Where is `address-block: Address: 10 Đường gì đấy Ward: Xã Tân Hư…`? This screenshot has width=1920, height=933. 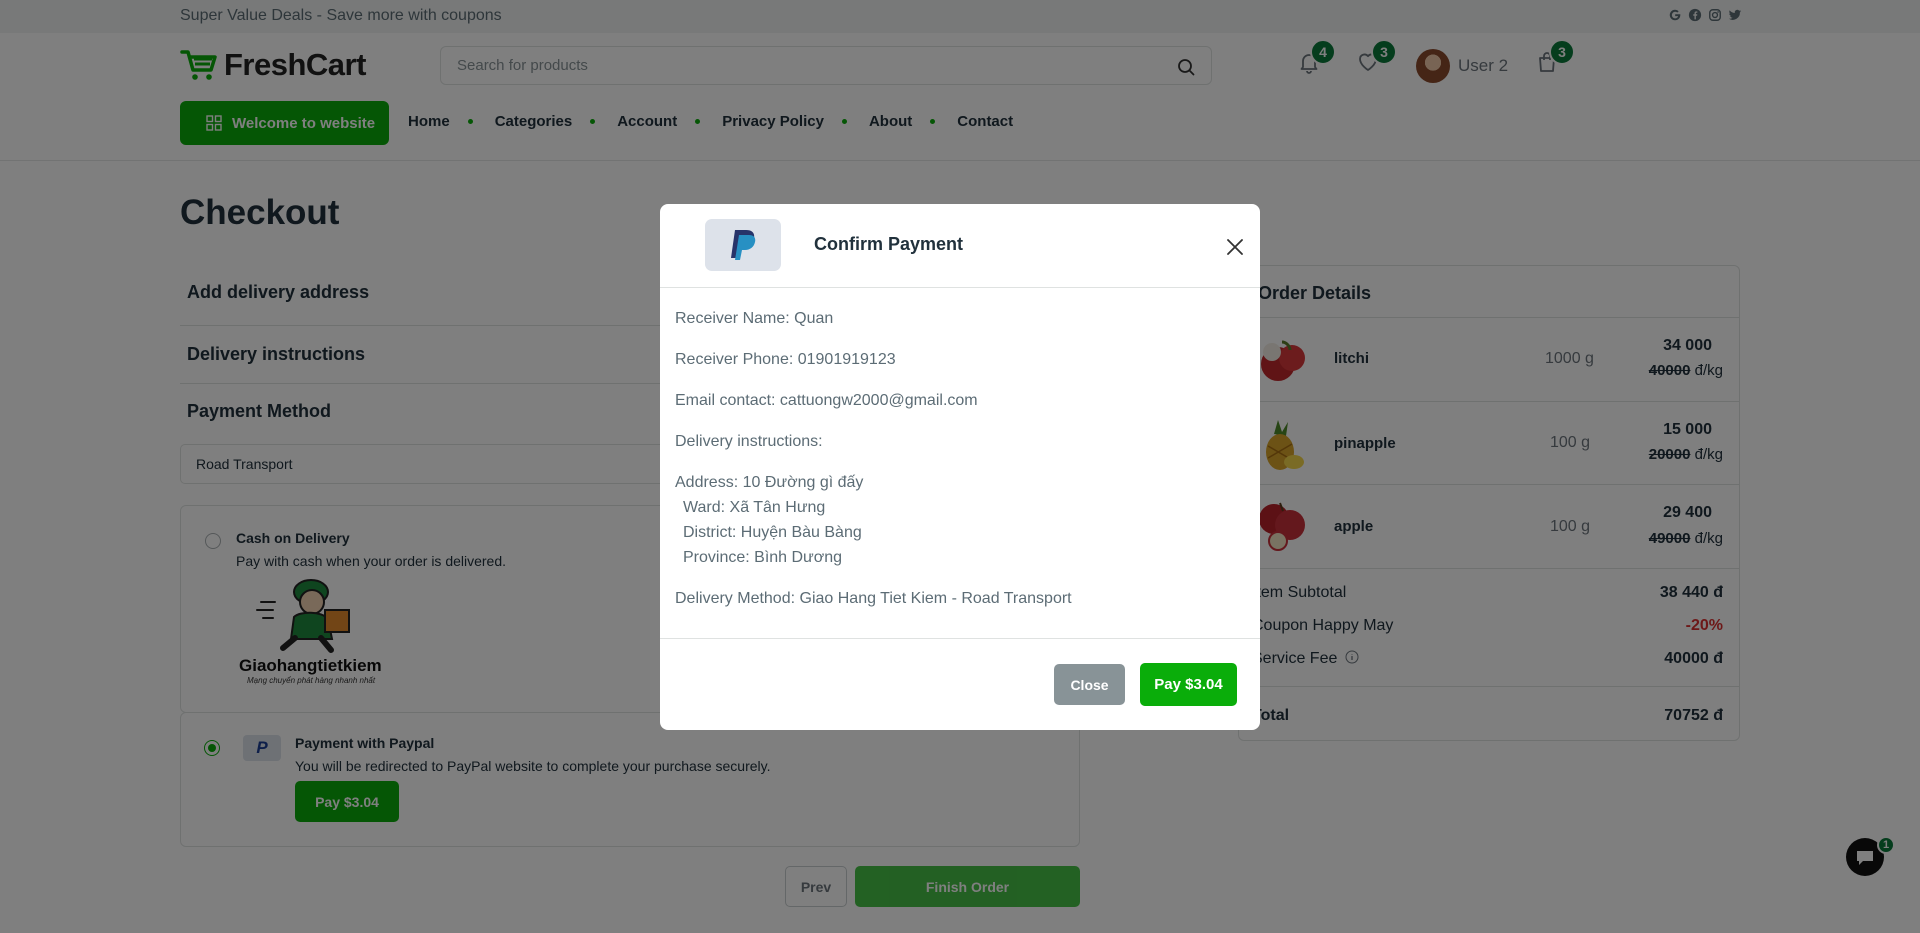 address-block: Address: 10 Đường gì đấy Ward: Xã Tân Hư… is located at coordinates (873, 520).